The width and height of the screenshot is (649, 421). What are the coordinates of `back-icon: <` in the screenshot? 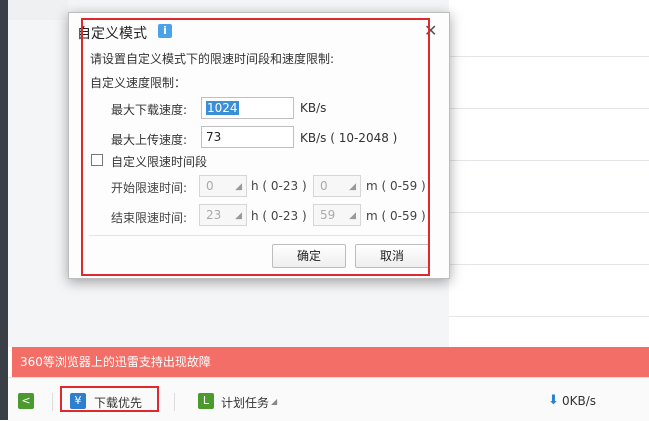 It's located at (26, 401).